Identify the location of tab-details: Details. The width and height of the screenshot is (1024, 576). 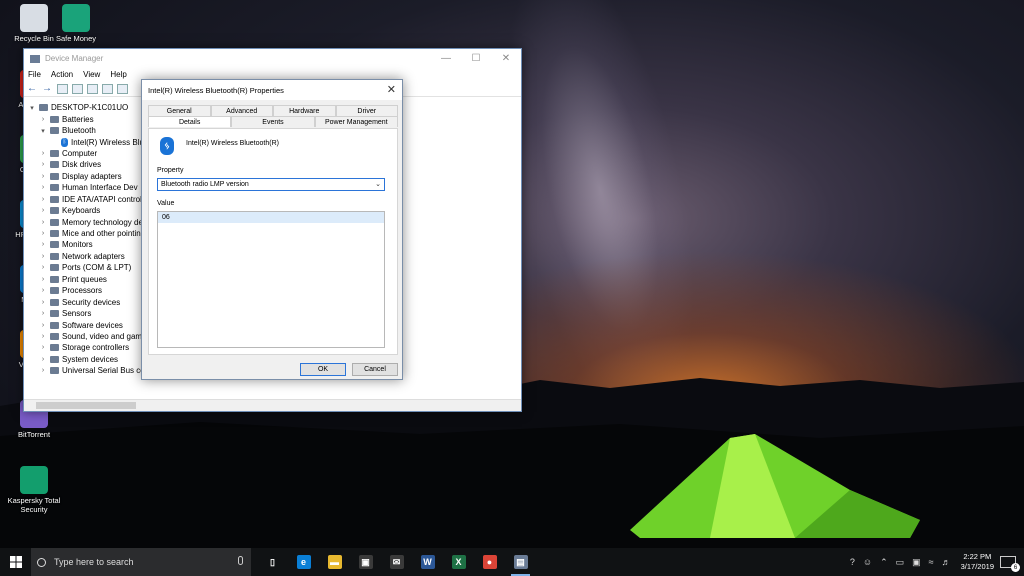
(190, 121).